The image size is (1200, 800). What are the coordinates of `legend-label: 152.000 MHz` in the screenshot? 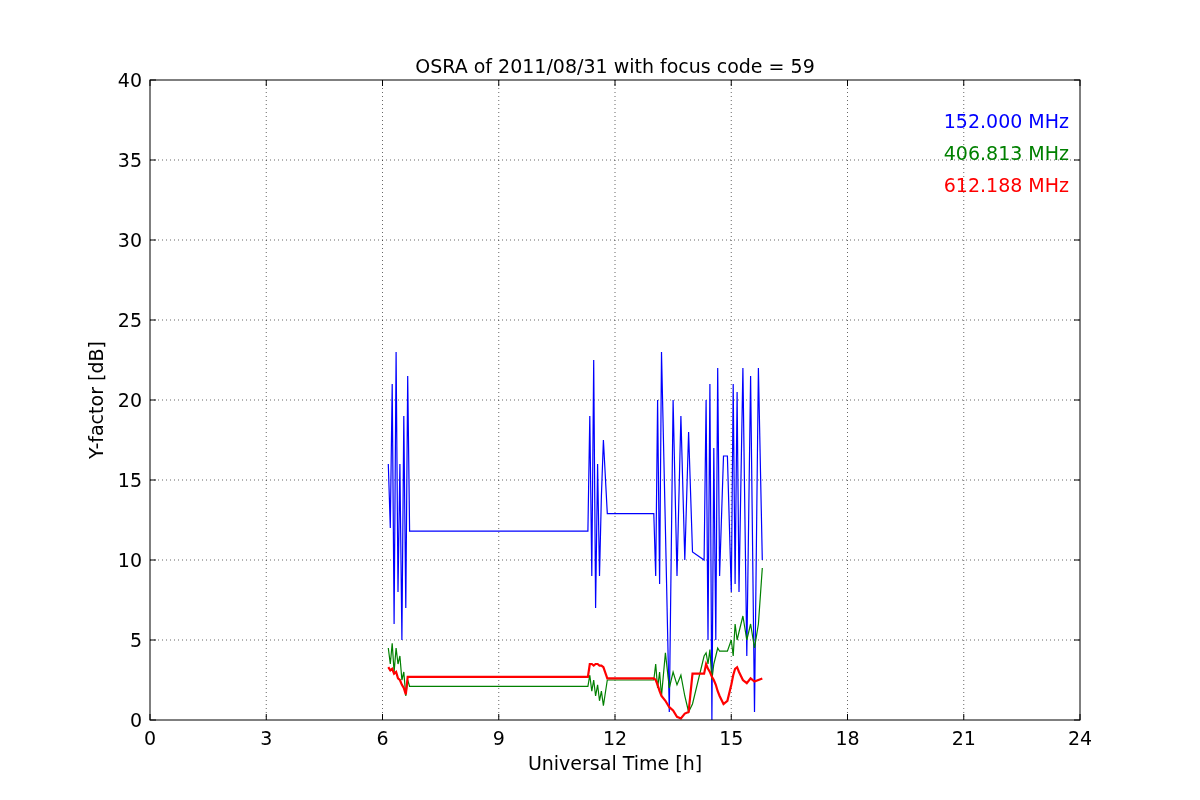 It's located at (1006, 121).